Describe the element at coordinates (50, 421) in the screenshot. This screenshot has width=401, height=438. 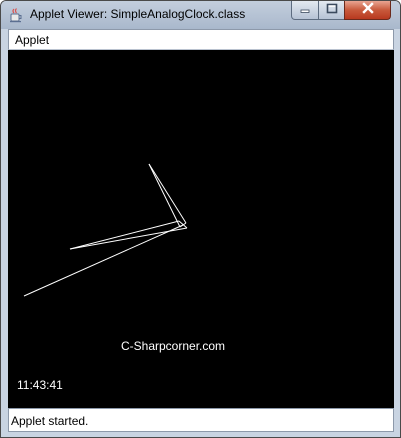
I see `status-text: Applet started.` at that location.